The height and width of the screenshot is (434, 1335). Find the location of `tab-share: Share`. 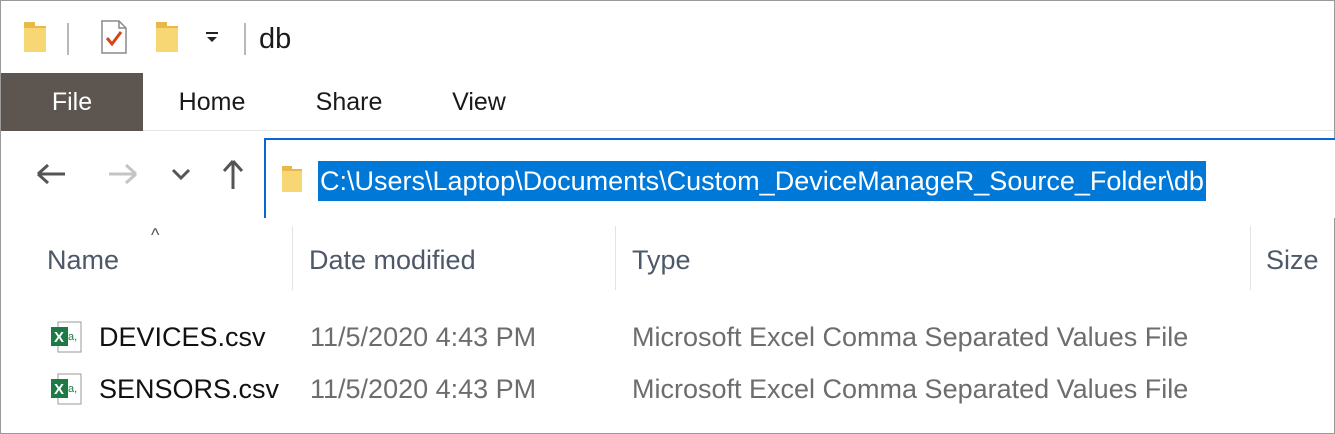

tab-share: Share is located at coordinates (349, 102).